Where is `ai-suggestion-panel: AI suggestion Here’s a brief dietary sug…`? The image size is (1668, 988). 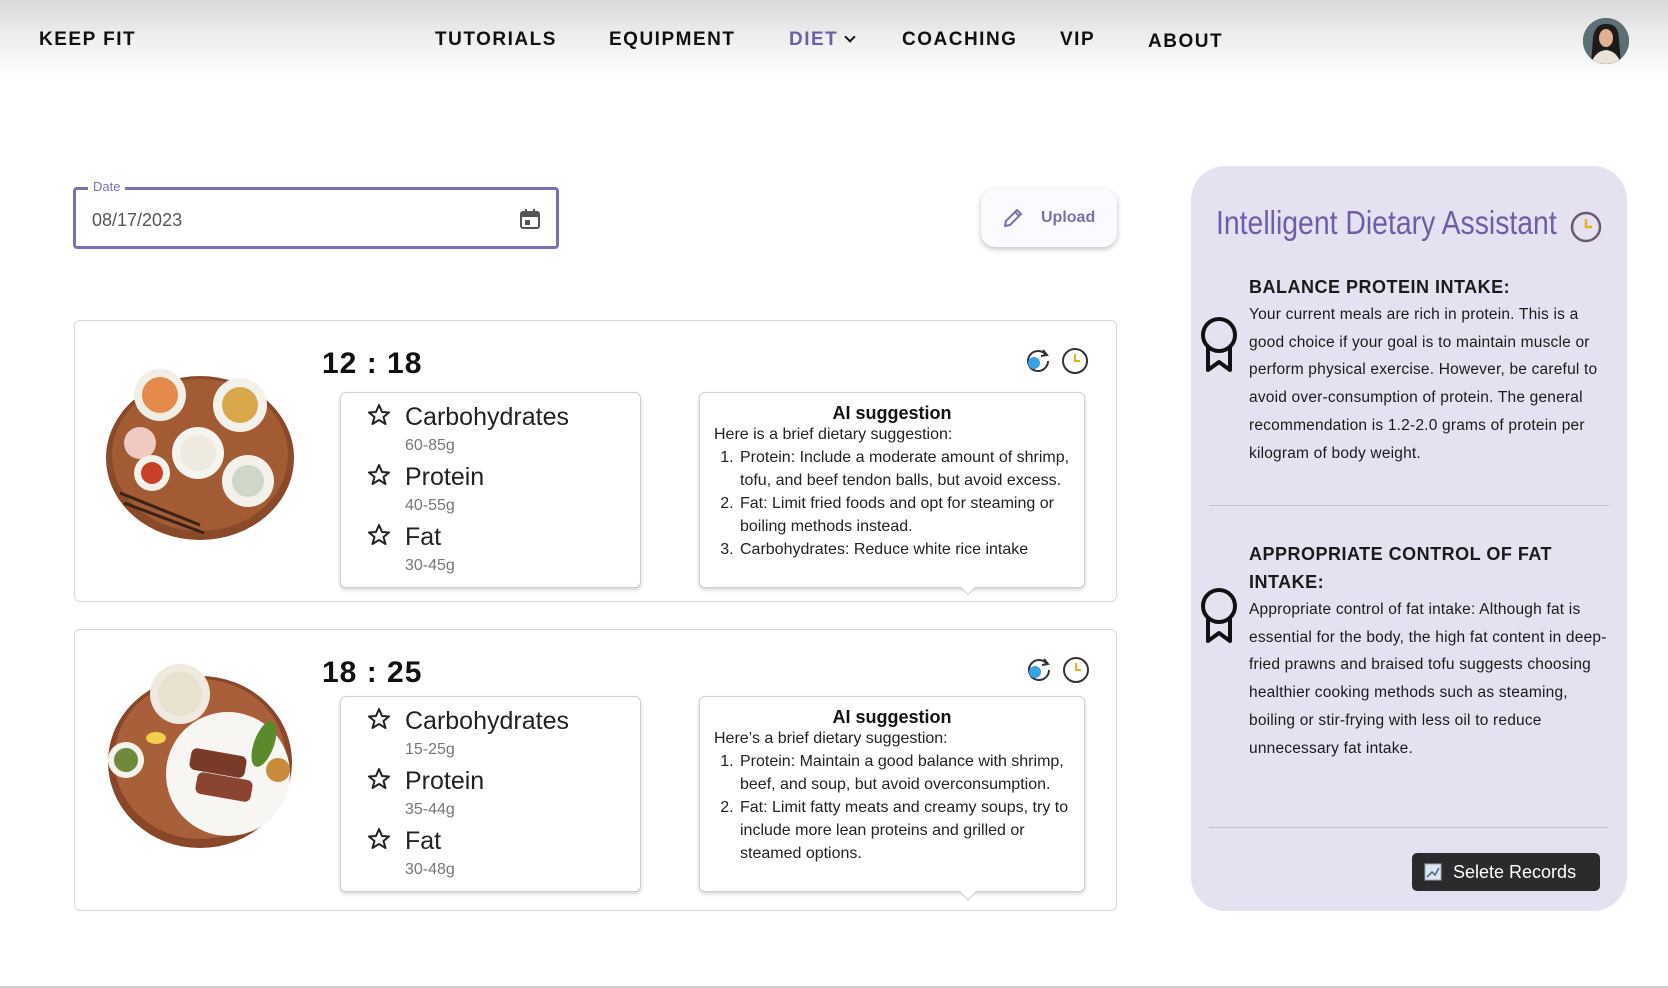 ai-suggestion-panel: AI suggestion Here’s a brief dietary sug… is located at coordinates (892, 794).